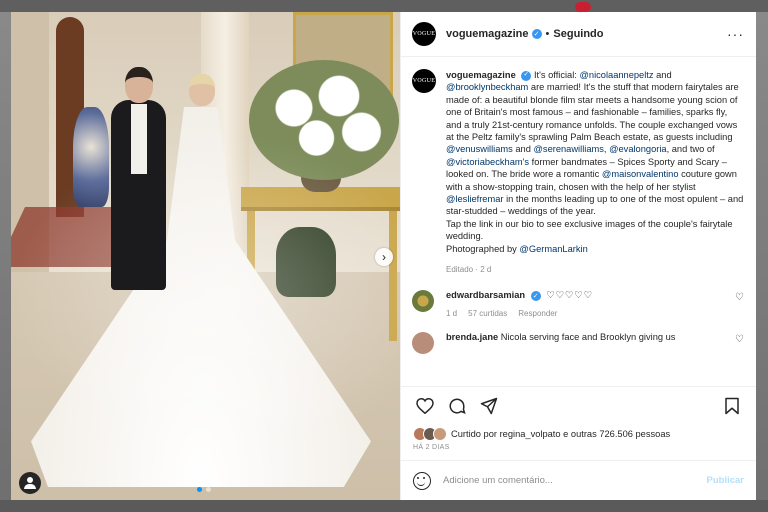 This screenshot has width=768, height=512. What do you see at coordinates (483, 248) in the screenshot?
I see `caption-fragment: Photographed by` at bounding box center [483, 248].